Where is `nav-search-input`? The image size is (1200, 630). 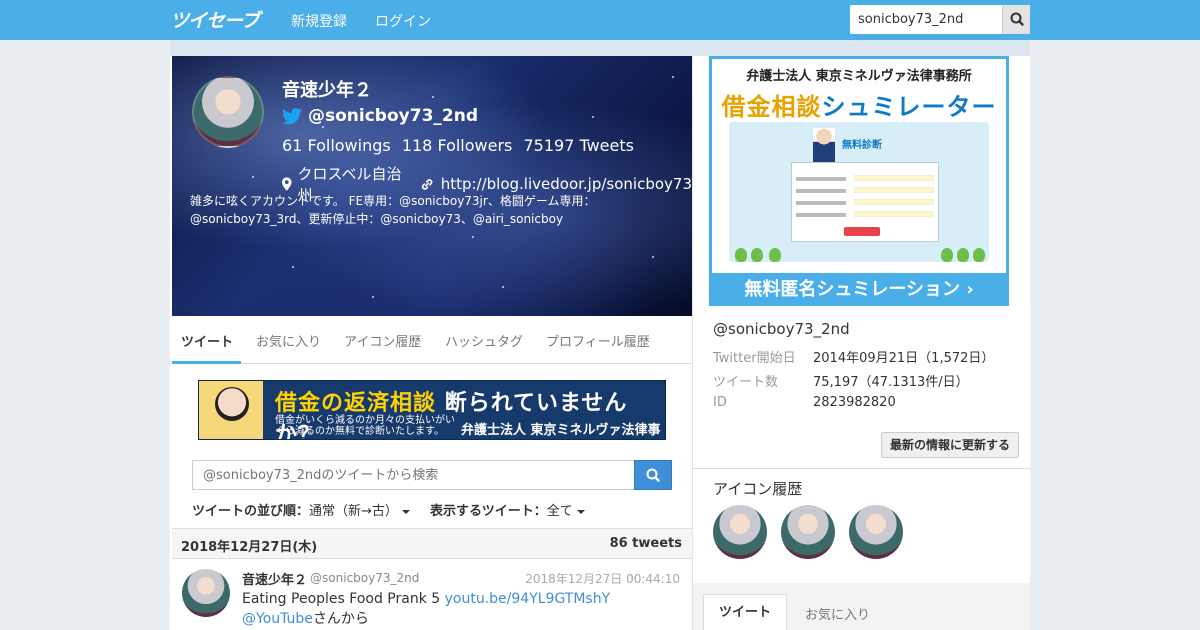 nav-search-input is located at coordinates (926, 19).